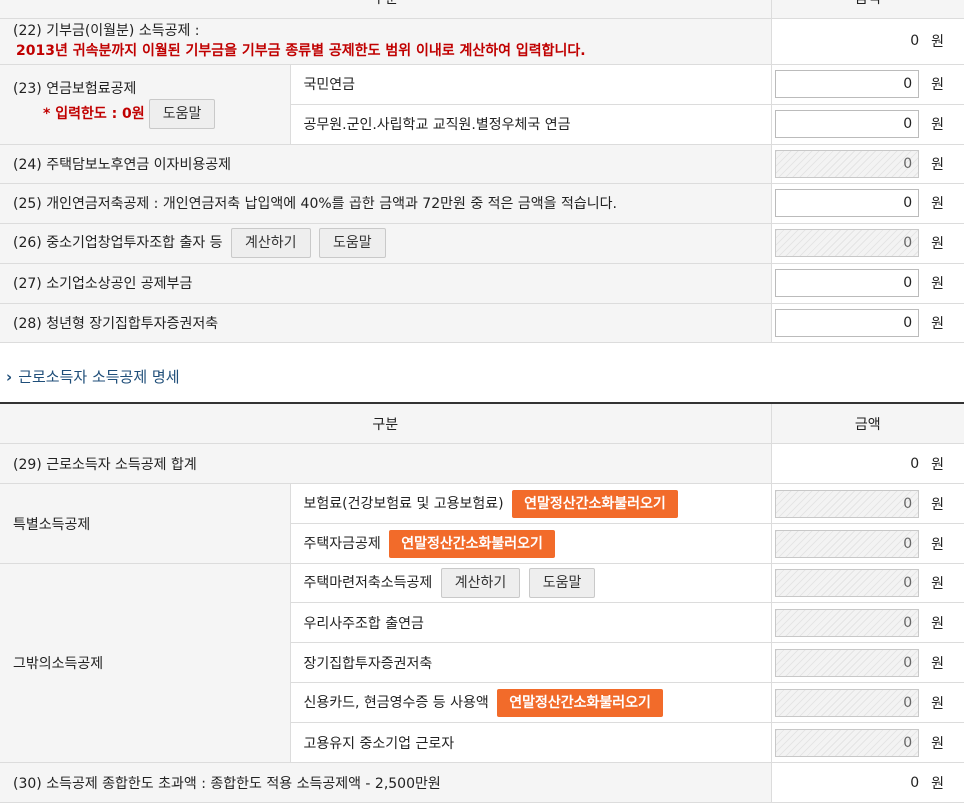  What do you see at coordinates (368, 583) in the screenshot?
I see `other-sub1-label: 주택마련저축소득공제` at bounding box center [368, 583].